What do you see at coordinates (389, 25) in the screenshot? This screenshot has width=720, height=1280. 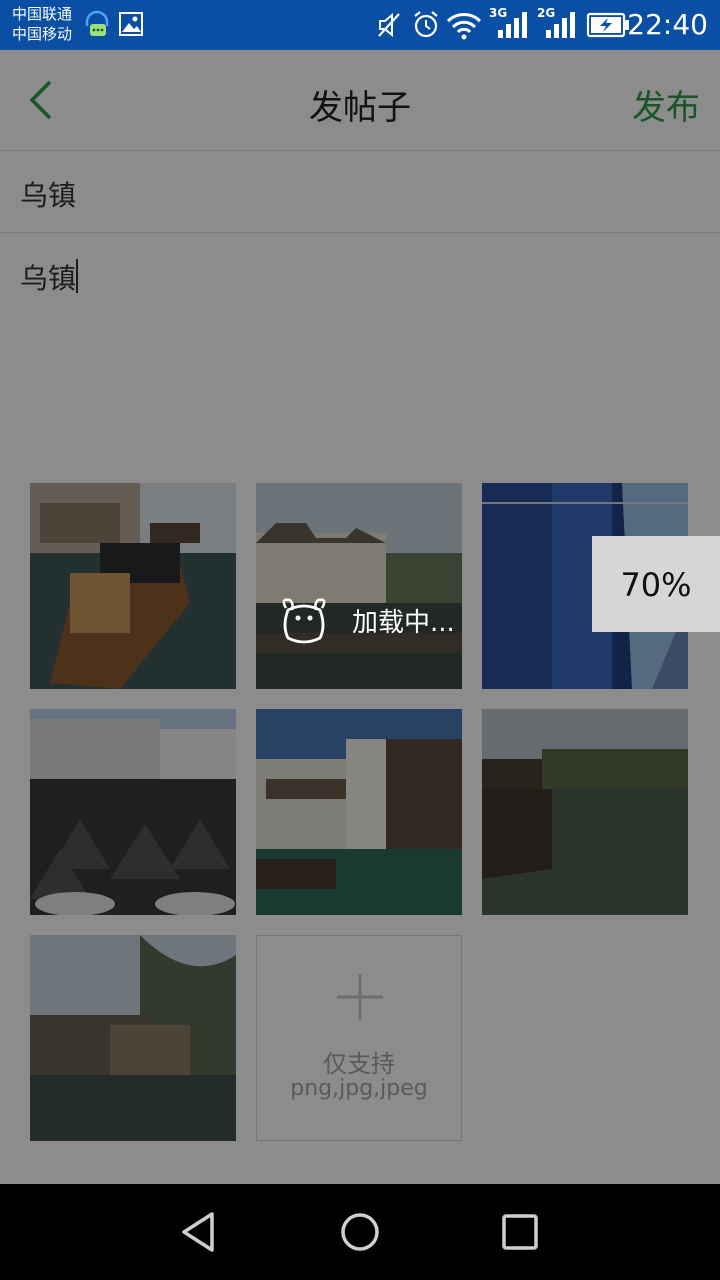 I see `mute-icon` at bounding box center [389, 25].